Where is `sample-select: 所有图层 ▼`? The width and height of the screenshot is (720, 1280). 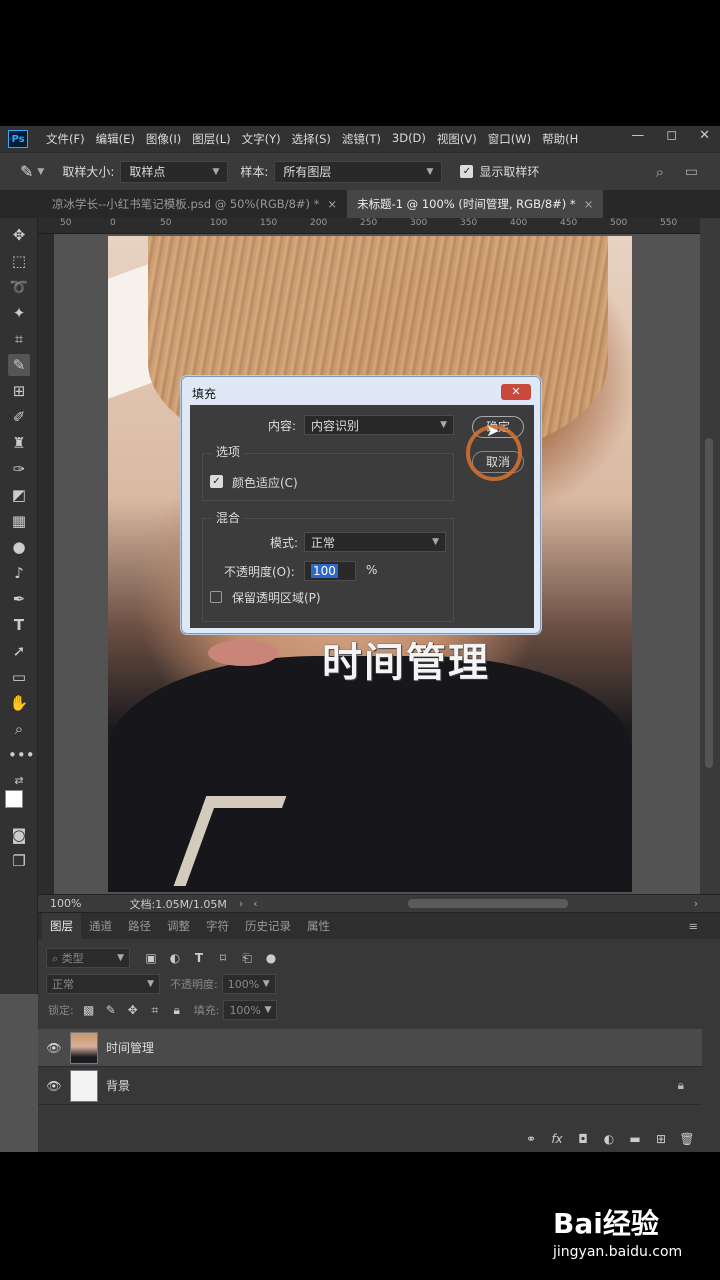 sample-select: 所有图层 ▼ is located at coordinates (358, 171).